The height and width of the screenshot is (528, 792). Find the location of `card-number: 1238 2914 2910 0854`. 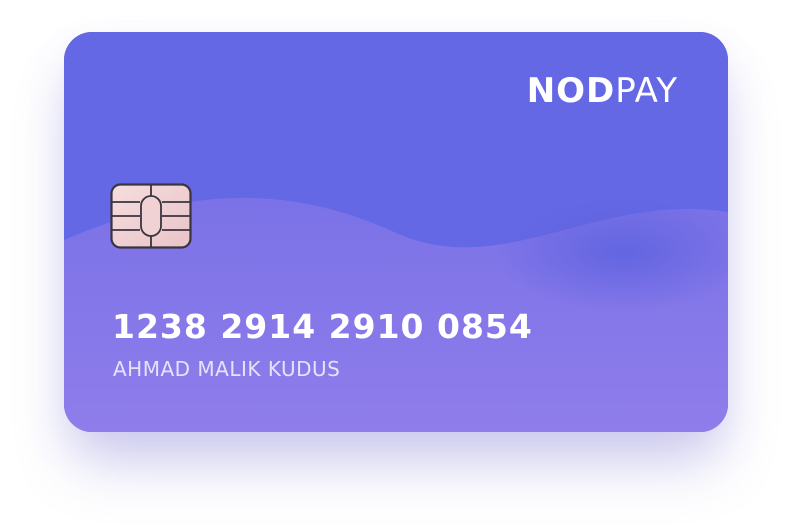

card-number: 1238 2914 2910 0854 is located at coordinates (322, 326).